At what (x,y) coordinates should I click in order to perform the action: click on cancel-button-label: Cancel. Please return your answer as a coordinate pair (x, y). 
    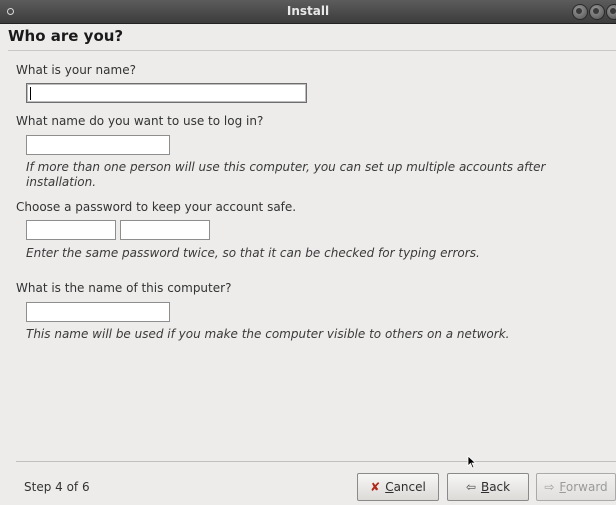
    Looking at the image, I should click on (405, 487).